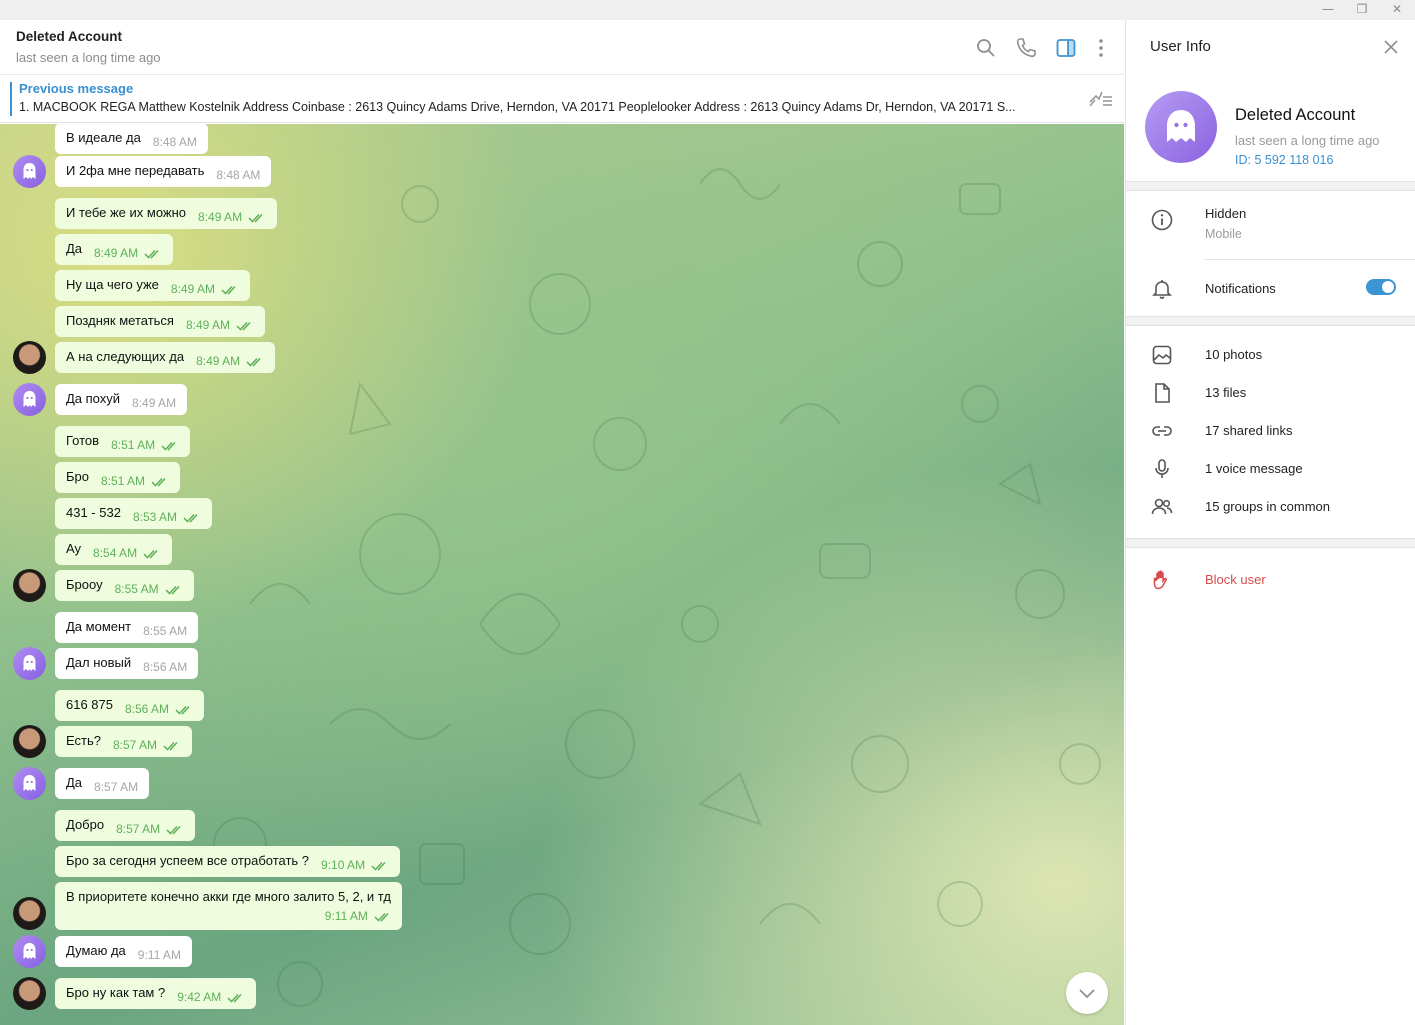 The image size is (1415, 1025). Describe the element at coordinates (85, 824) in the screenshot. I see `message-text: Добро` at that location.